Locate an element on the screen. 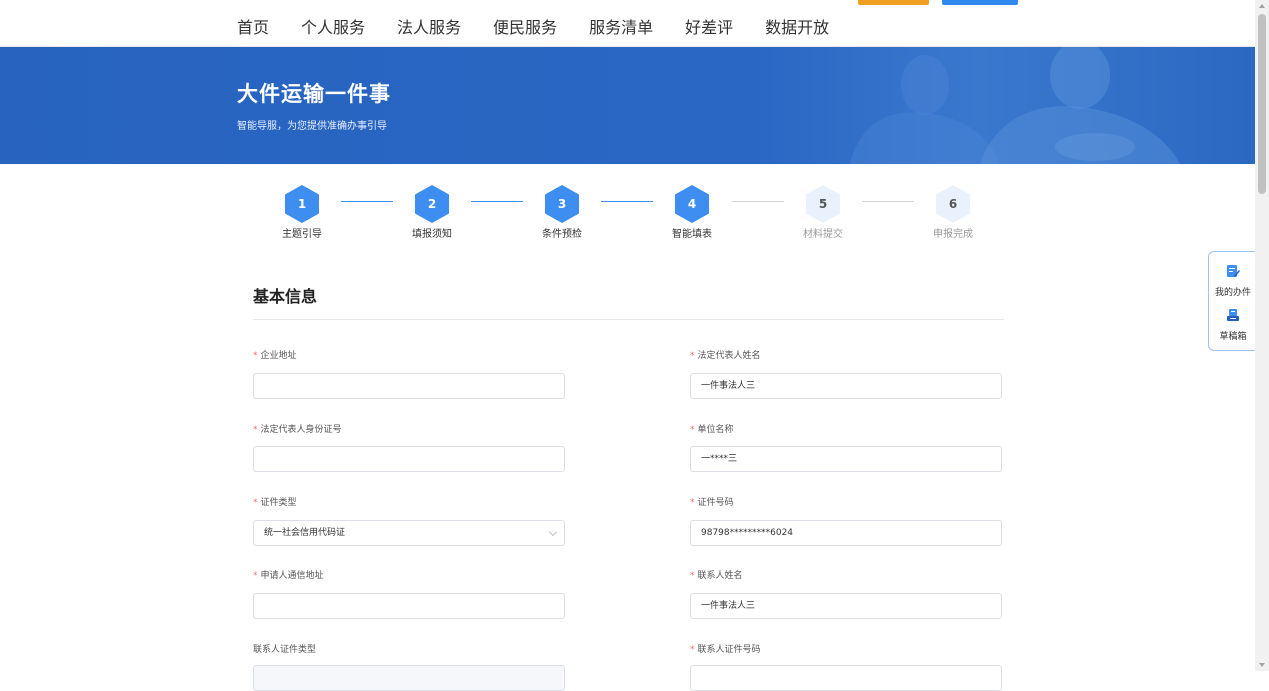  contact-id-type-select is located at coordinates (409, 678).